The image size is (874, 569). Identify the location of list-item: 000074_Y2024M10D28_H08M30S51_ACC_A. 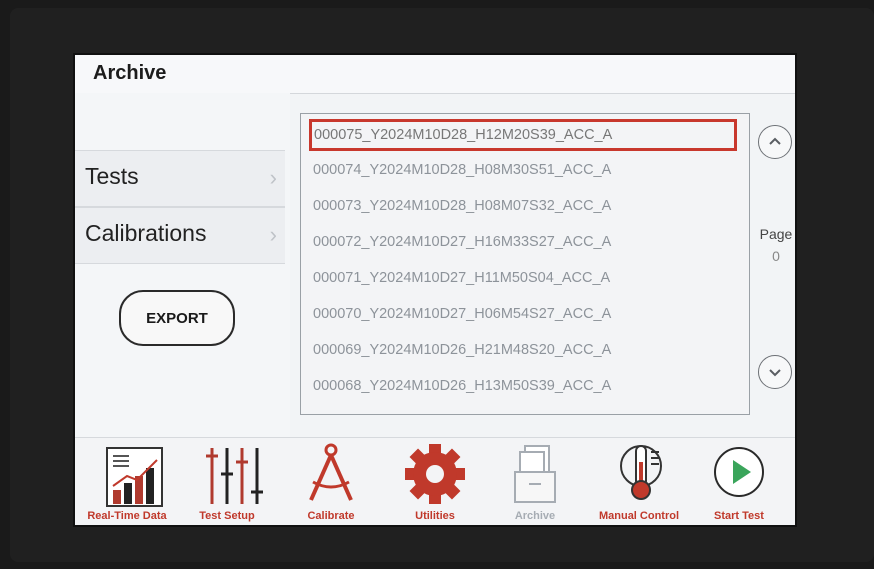
(462, 174).